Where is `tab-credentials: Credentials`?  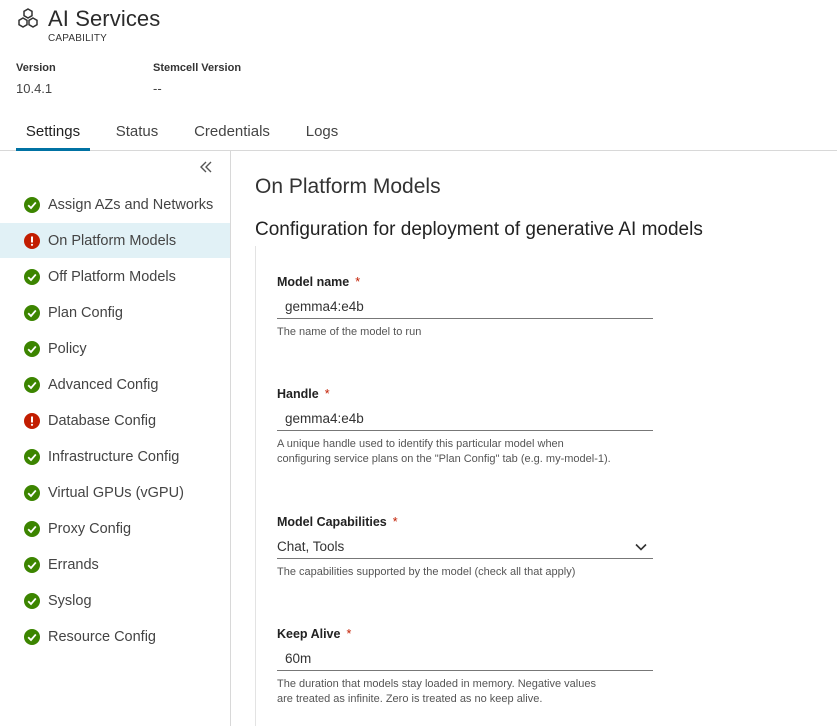 tab-credentials: Credentials is located at coordinates (232, 133).